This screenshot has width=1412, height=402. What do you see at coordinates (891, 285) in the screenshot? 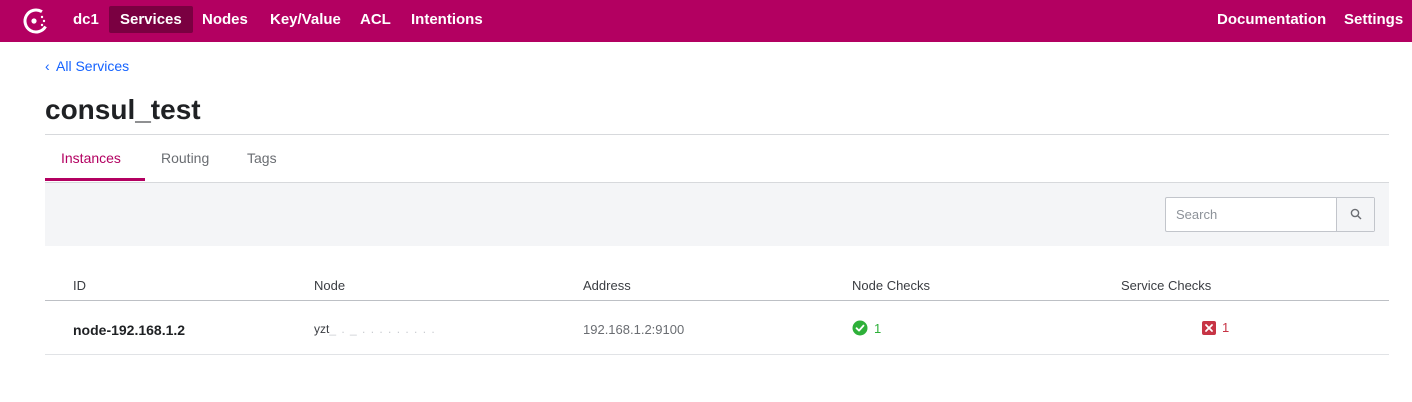
I see `column-header-node-checks: Node Checks` at bounding box center [891, 285].